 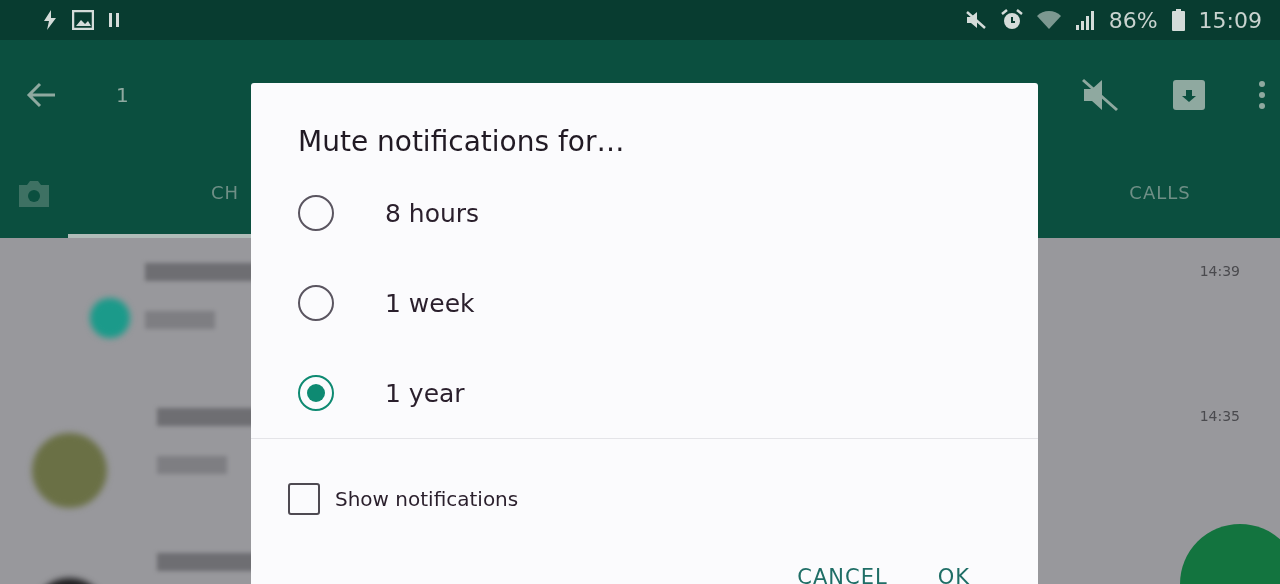 What do you see at coordinates (953, 574) in the screenshot?
I see `dialog-button: OK` at bounding box center [953, 574].